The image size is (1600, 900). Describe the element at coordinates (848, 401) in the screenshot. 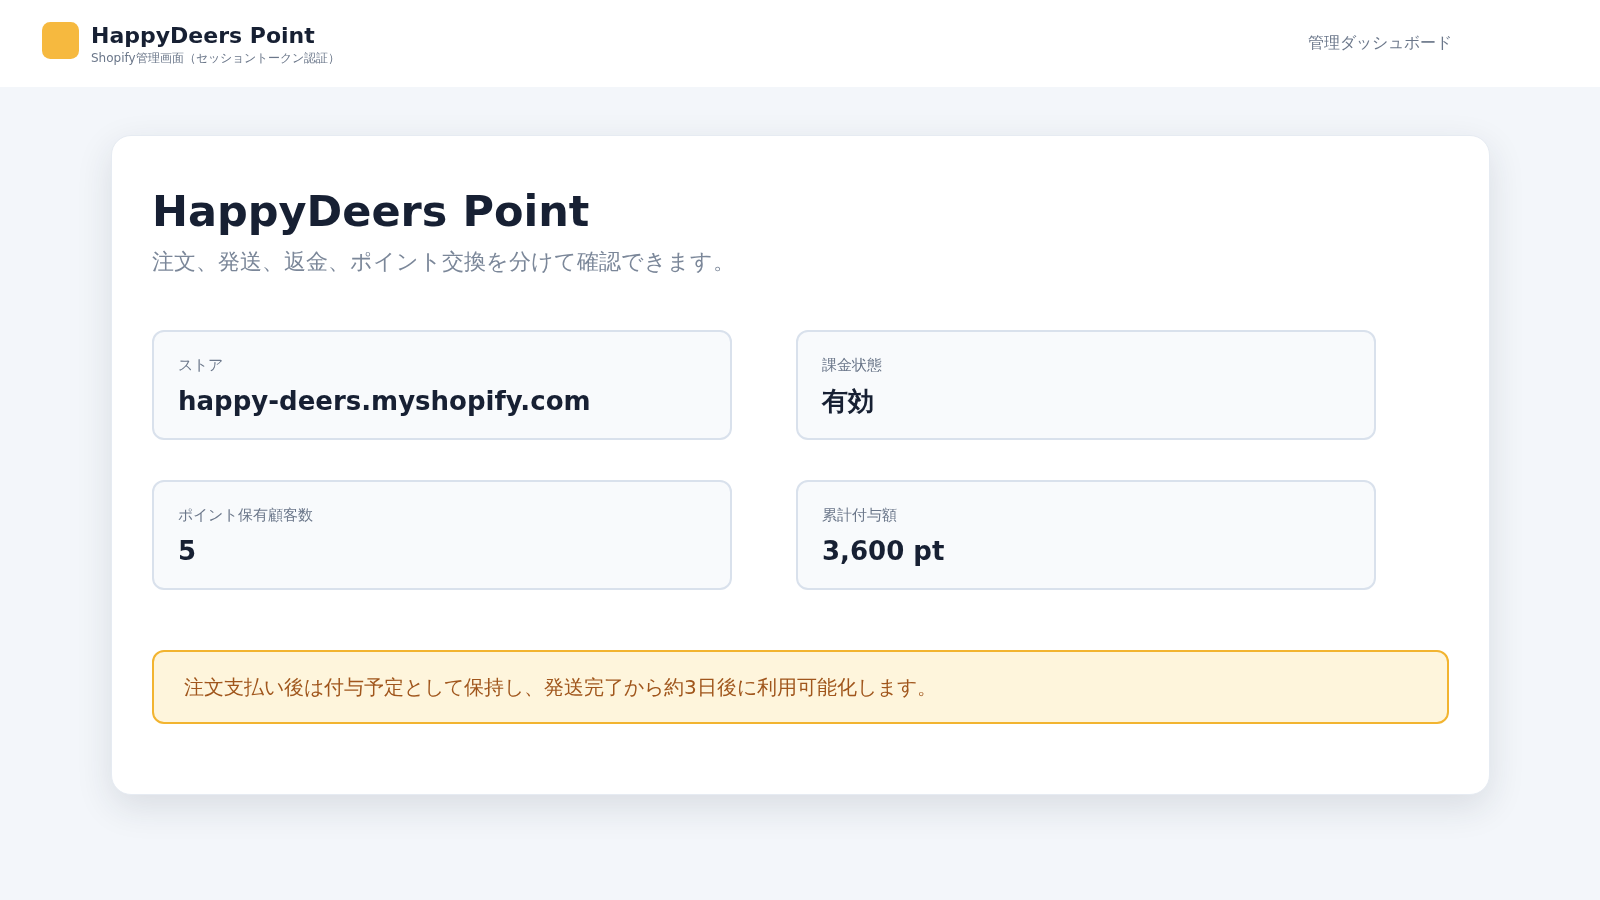

I see `stat-value: 有効` at that location.